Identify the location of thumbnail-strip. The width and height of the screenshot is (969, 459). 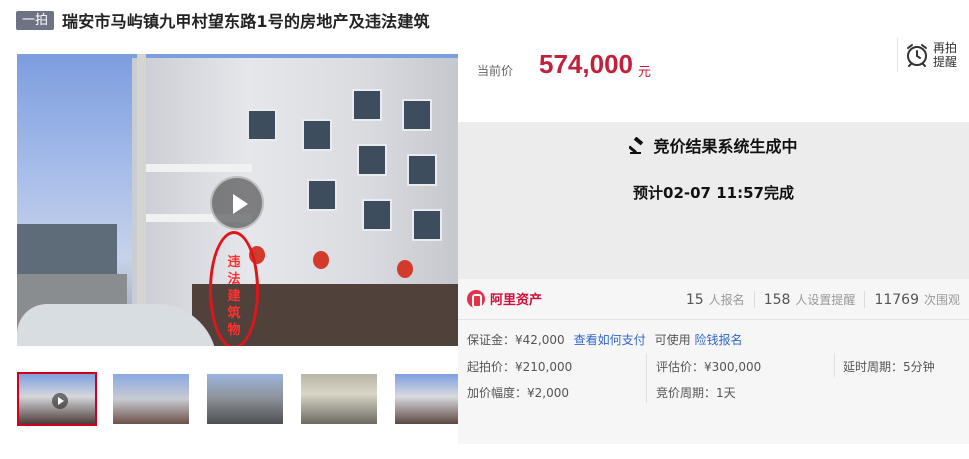
(245, 399).